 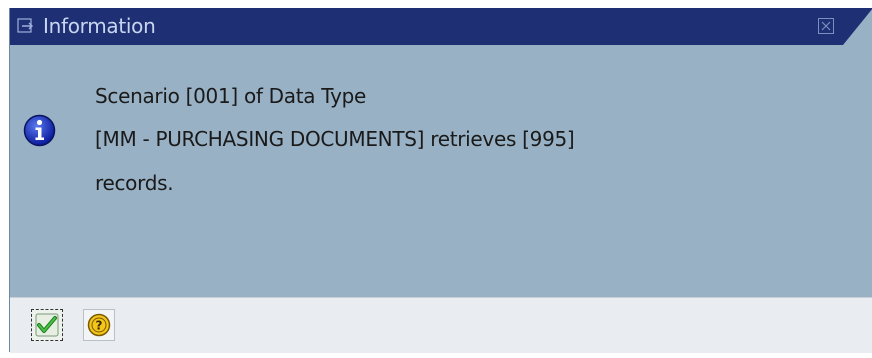 I want to click on continue-button, so click(x=47, y=325).